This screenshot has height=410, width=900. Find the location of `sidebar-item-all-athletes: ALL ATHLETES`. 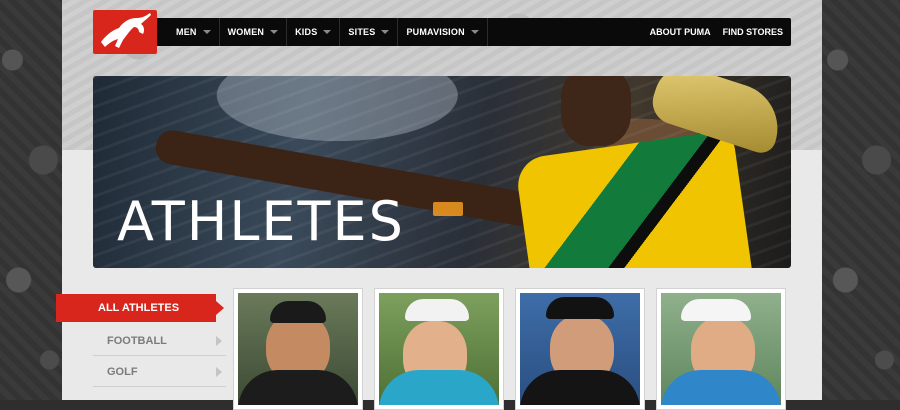

sidebar-item-all-athletes: ALL ATHLETES is located at coordinates (140, 308).